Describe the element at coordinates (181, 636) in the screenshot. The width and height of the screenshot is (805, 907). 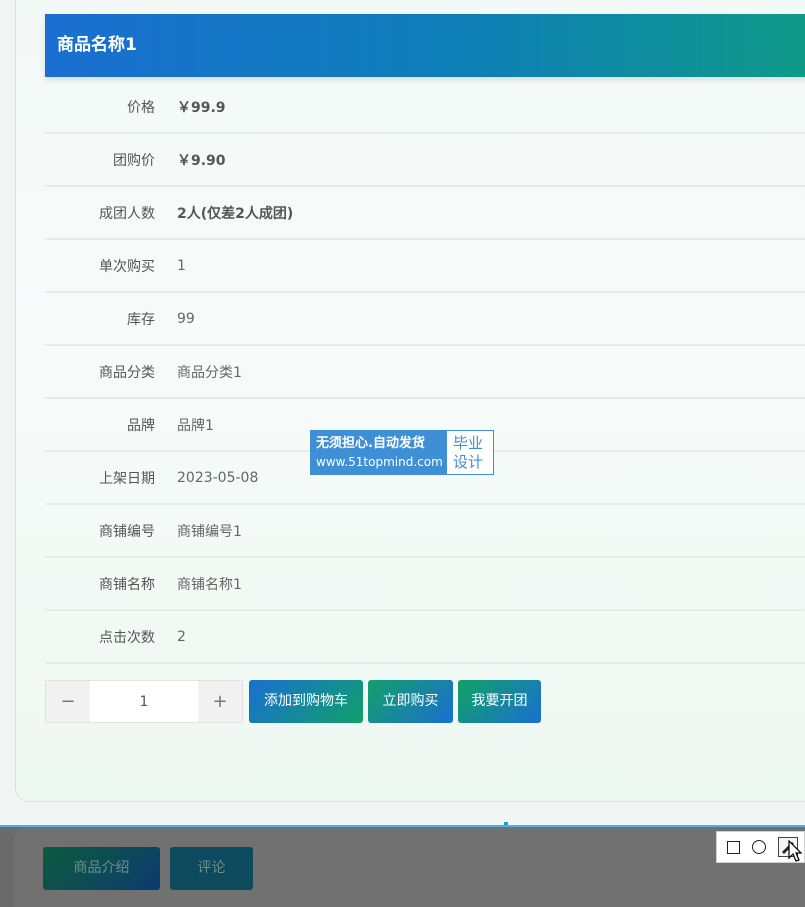
I see `detail-value: 2` at that location.